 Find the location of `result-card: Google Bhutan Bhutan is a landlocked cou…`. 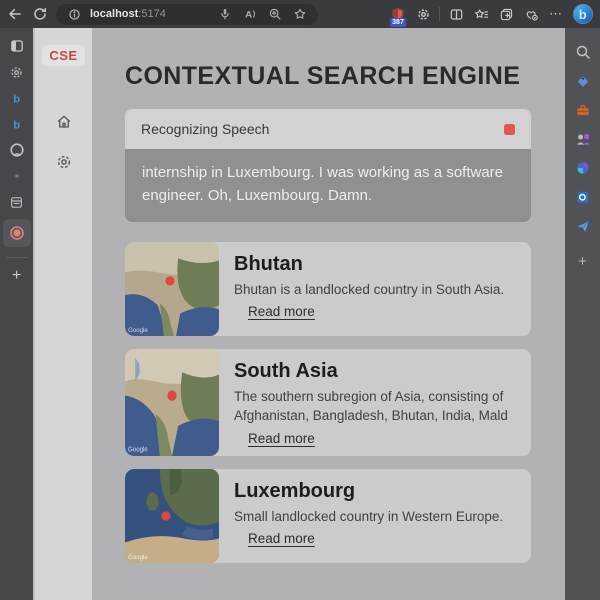

result-card: Google Bhutan Bhutan is a landlocked cou… is located at coordinates (328, 288).